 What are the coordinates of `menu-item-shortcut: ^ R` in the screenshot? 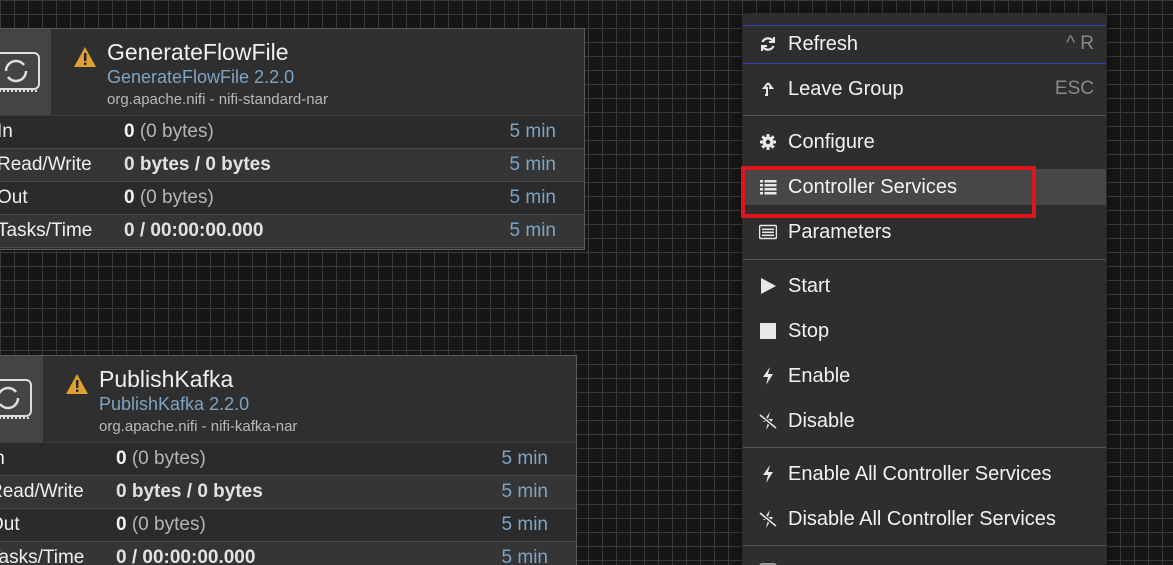 It's located at (1080, 43).